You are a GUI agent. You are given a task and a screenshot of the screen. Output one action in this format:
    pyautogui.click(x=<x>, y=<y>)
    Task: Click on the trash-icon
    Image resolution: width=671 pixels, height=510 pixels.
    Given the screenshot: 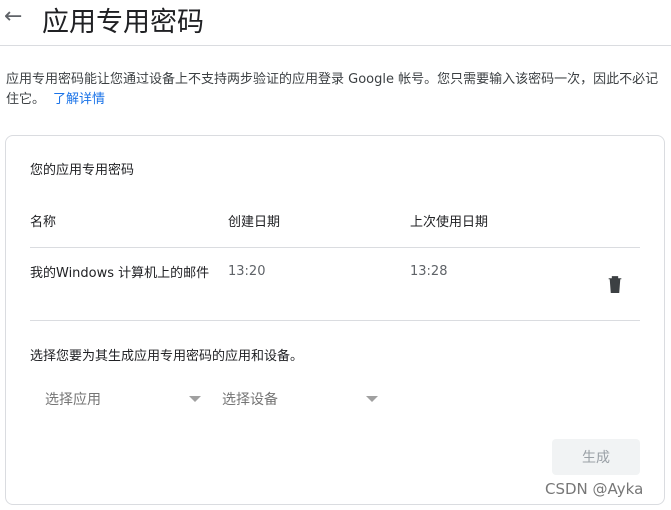 What is the action you would take?
    pyautogui.click(x=615, y=283)
    